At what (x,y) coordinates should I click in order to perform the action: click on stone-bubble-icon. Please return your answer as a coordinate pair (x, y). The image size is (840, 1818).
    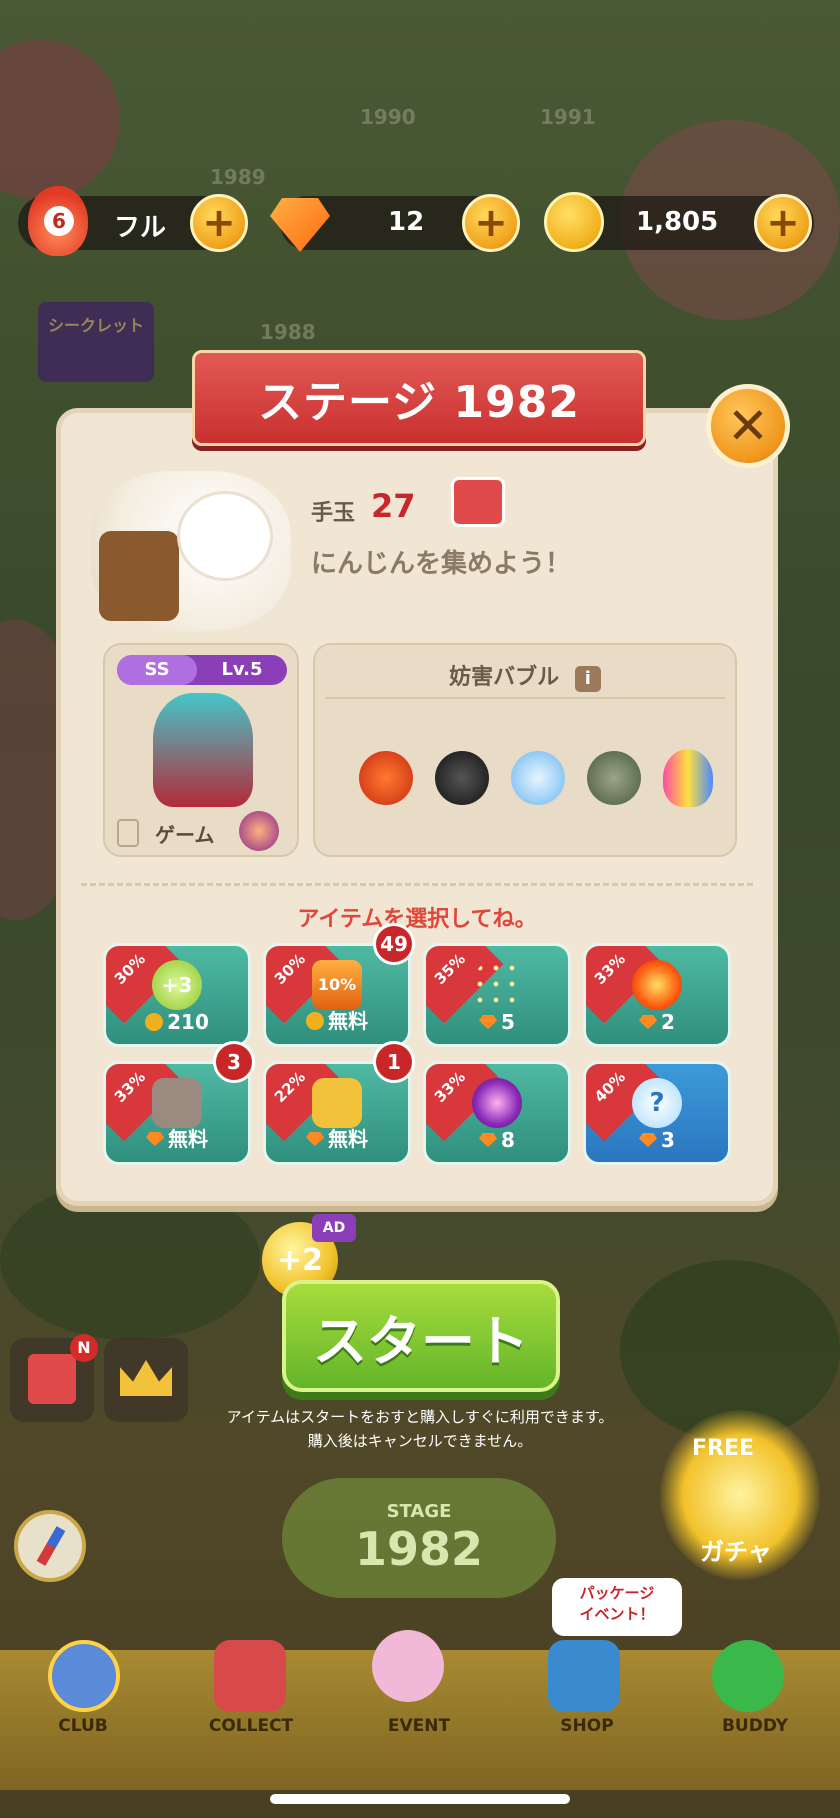
    Looking at the image, I should click on (614, 778).